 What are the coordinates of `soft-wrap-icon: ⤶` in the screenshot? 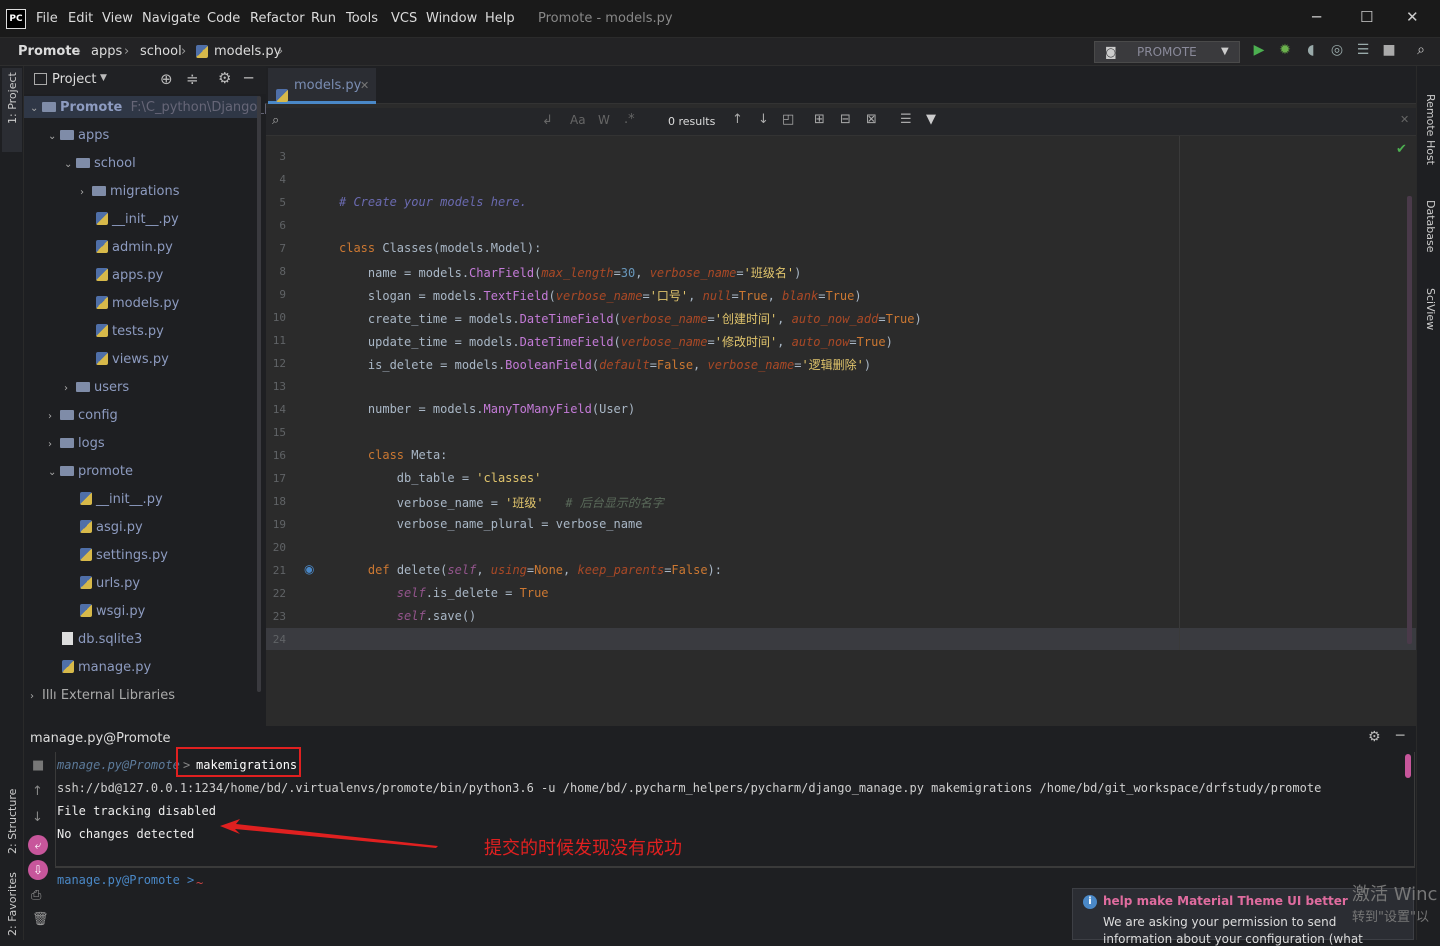 It's located at (38, 845).